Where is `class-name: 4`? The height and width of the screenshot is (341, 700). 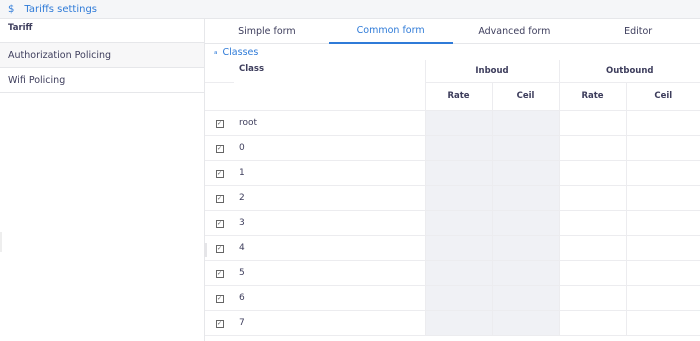
class-name: 4 is located at coordinates (329, 248).